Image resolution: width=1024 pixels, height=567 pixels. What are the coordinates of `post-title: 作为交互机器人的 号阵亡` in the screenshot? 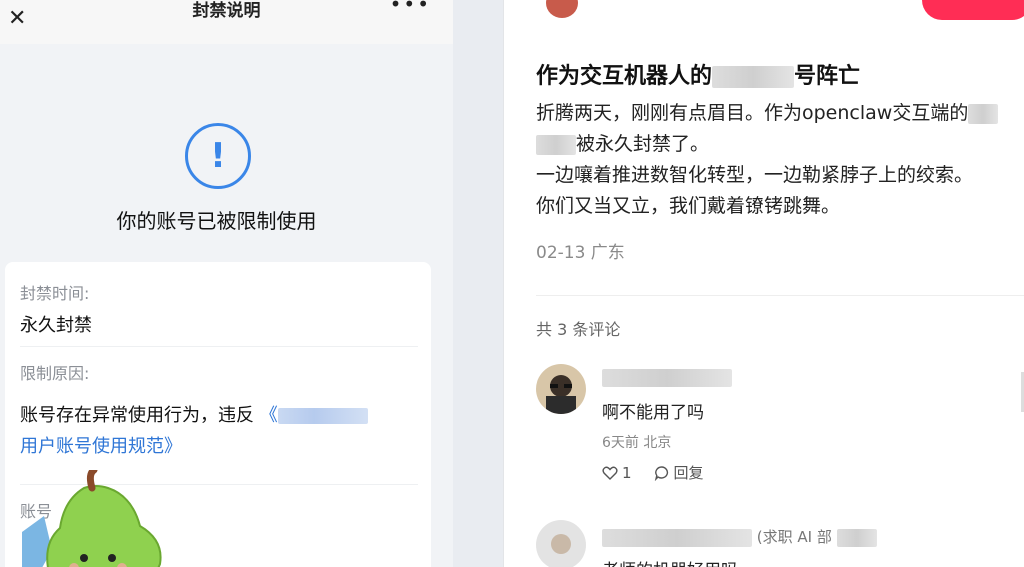 It's located at (698, 76).